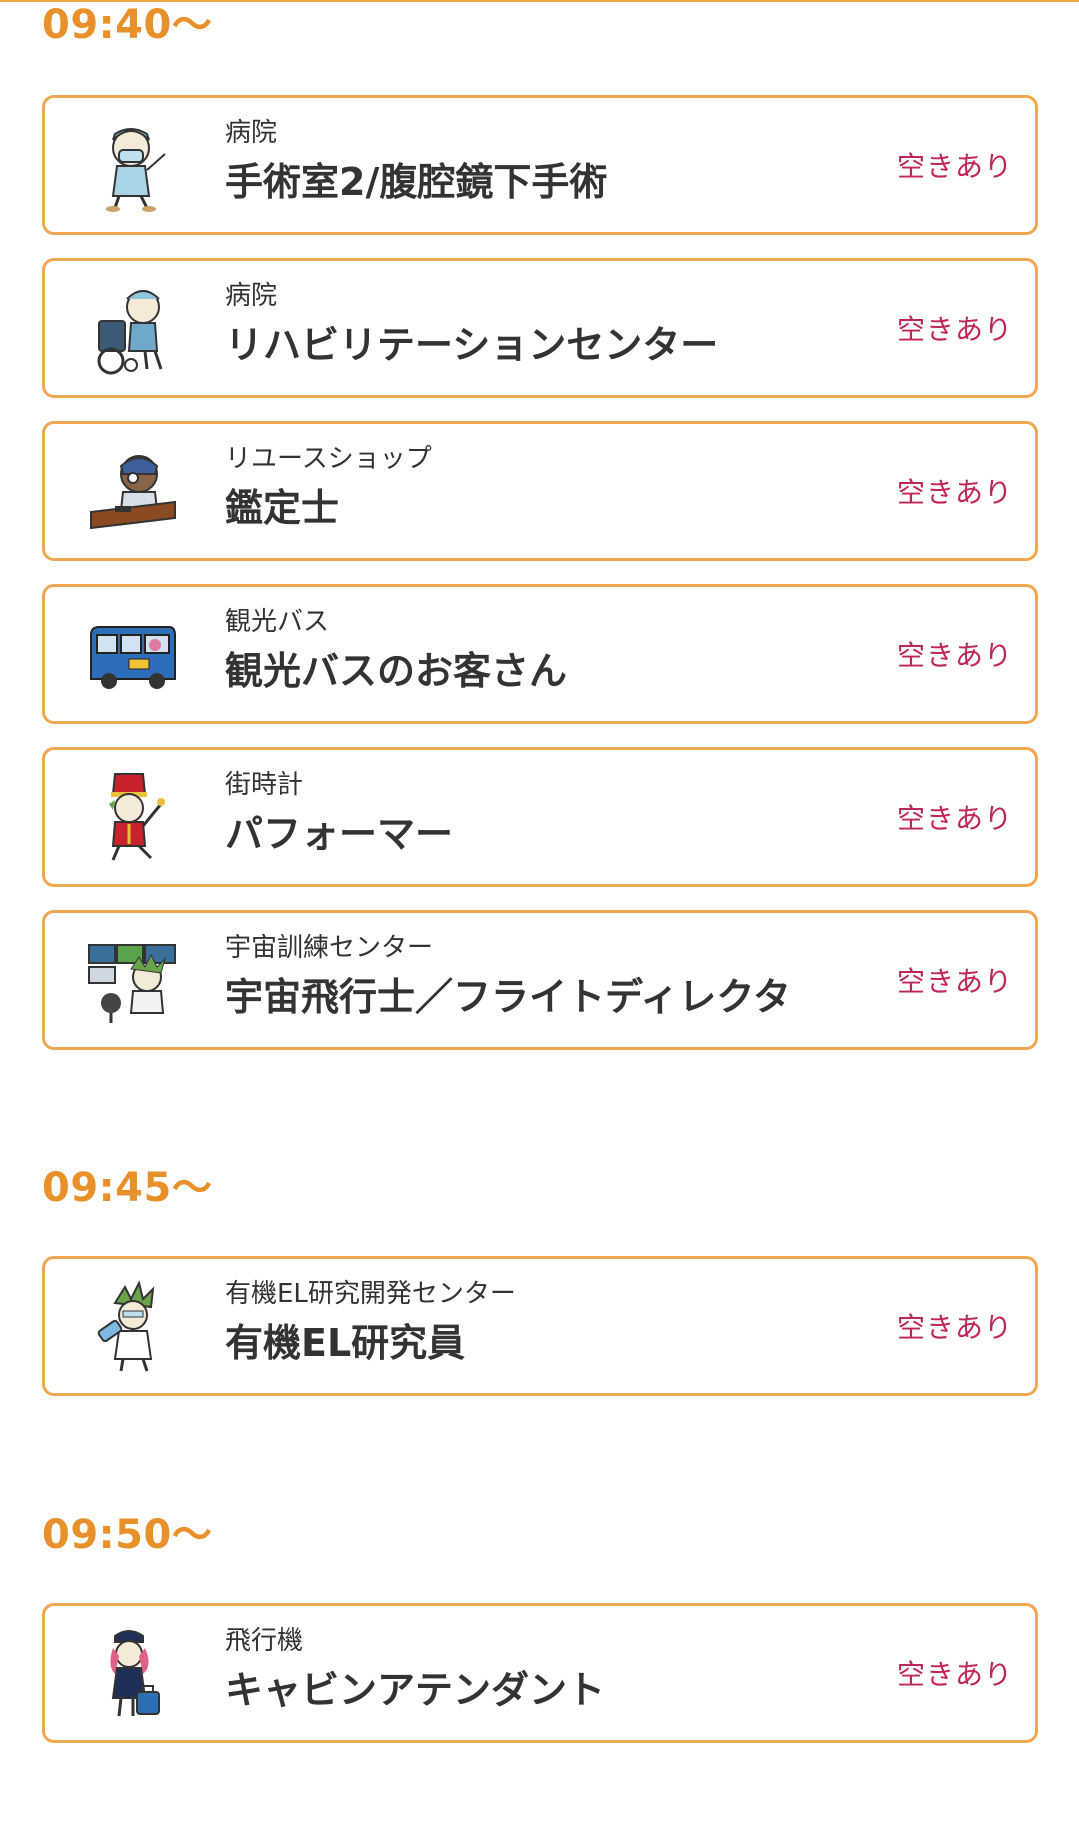 This screenshot has width=1079, height=1832. What do you see at coordinates (127, 25) in the screenshot?
I see `time-heading: 09:40〜` at bounding box center [127, 25].